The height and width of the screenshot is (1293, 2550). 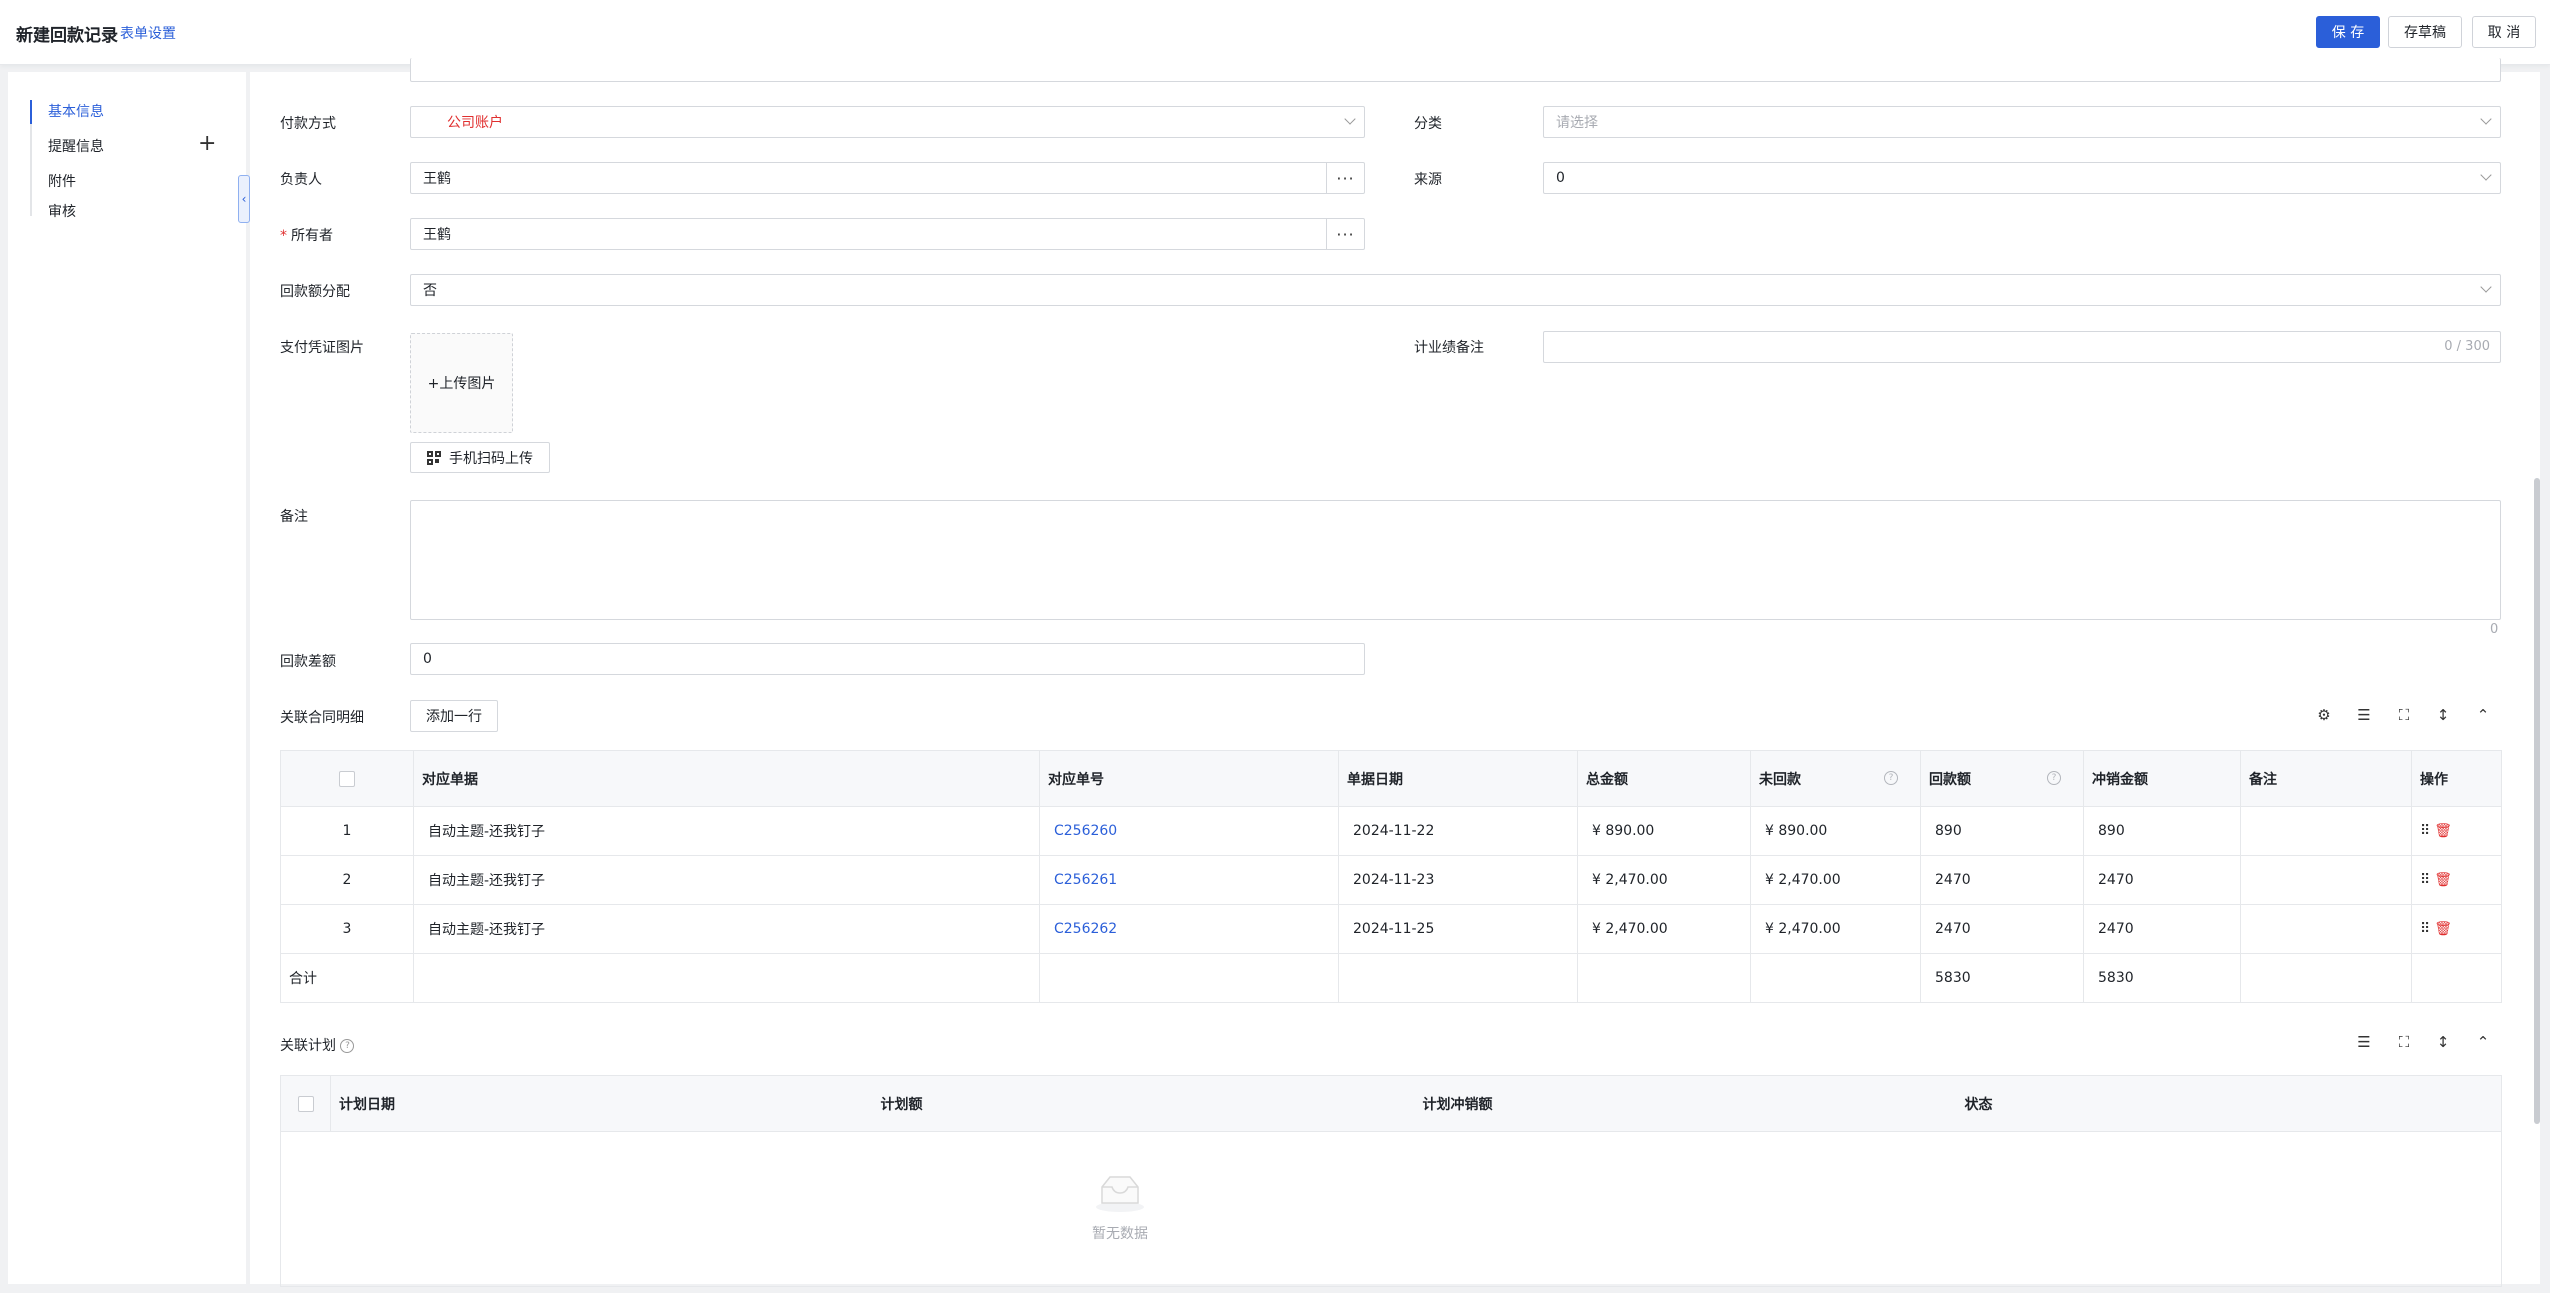 What do you see at coordinates (1275, 32) in the screenshot?
I see `page-header: 新建回款记录 表单设置 保 存 存草稿 取 消` at bounding box center [1275, 32].